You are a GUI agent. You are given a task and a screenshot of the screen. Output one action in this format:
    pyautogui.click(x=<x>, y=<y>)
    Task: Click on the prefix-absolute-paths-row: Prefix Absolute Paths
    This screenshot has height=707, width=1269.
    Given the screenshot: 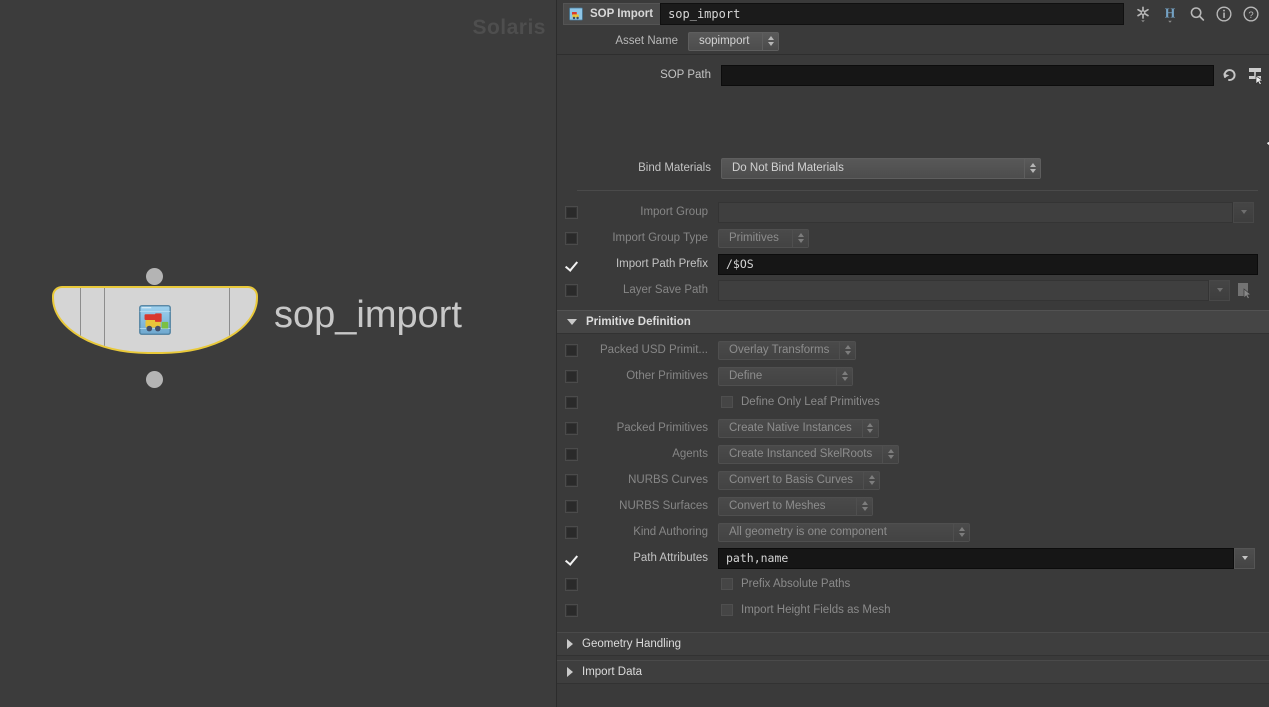 What is the action you would take?
    pyautogui.click(x=913, y=584)
    